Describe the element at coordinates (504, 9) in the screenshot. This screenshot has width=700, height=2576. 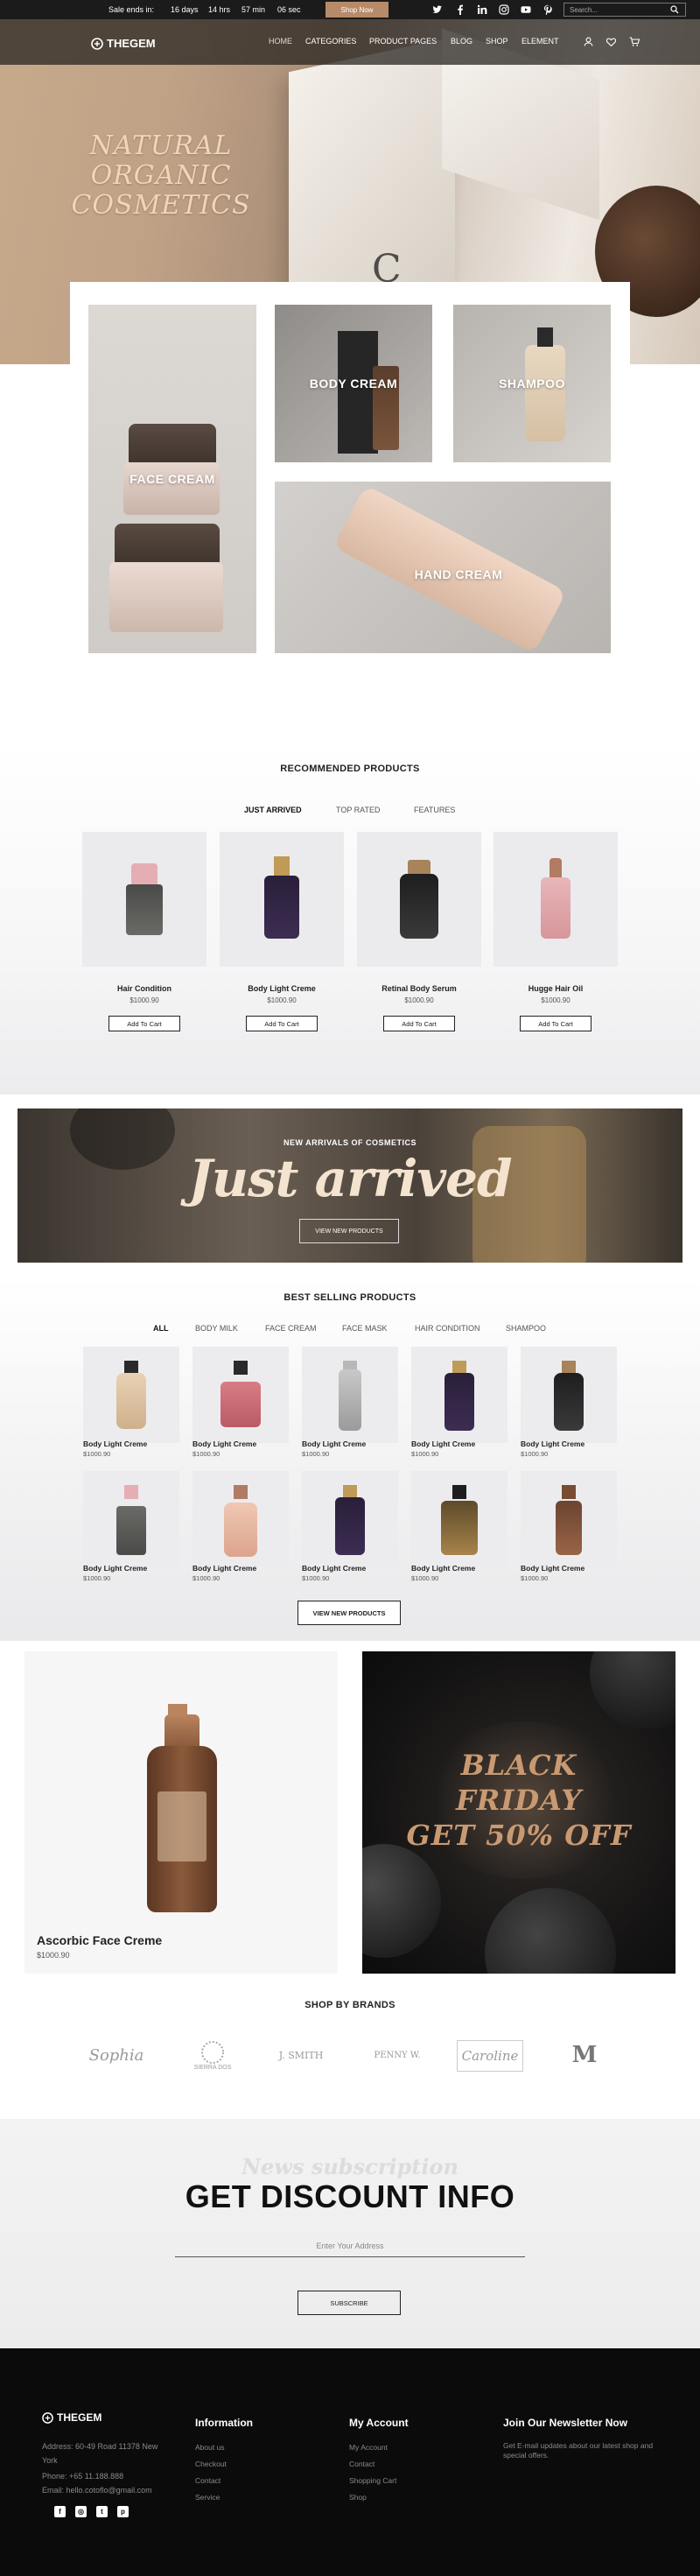
I see `instagram-icon` at that location.